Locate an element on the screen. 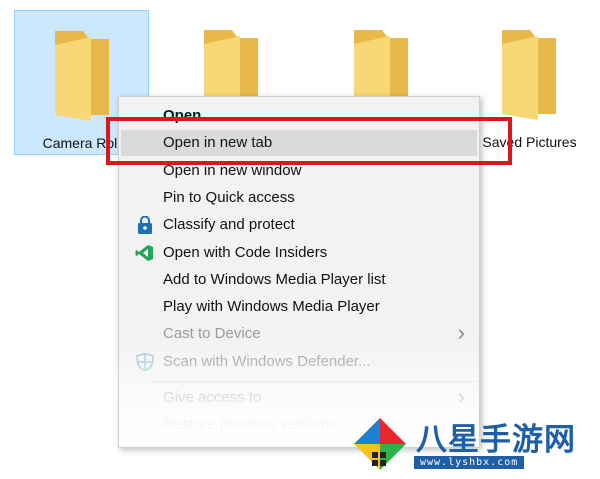 The image size is (600, 479). watermark: 八星手游网 www.lyshbx.com is located at coordinates (472, 444).